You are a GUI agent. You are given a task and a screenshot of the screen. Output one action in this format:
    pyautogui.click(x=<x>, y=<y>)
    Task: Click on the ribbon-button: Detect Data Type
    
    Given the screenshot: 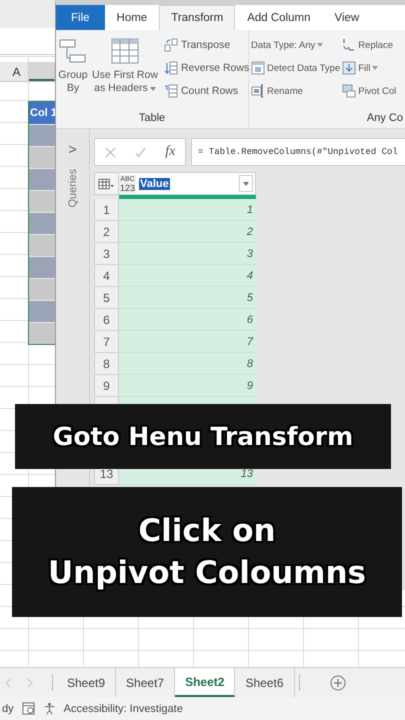 What is the action you would take?
    pyautogui.click(x=295, y=68)
    